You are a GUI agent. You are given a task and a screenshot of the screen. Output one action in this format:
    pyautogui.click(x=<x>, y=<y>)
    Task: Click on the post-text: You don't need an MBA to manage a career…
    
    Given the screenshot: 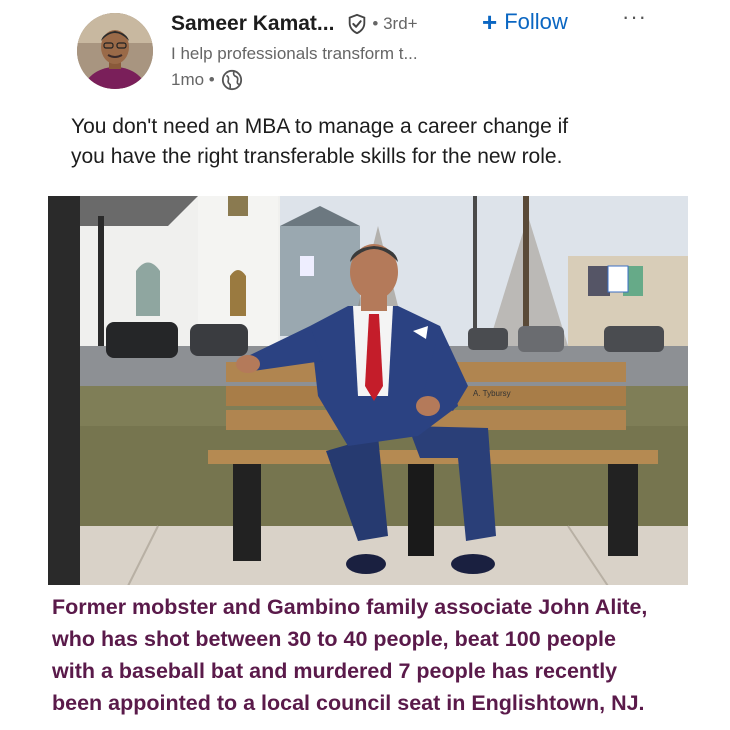 What is the action you would take?
    pyautogui.click(x=371, y=142)
    